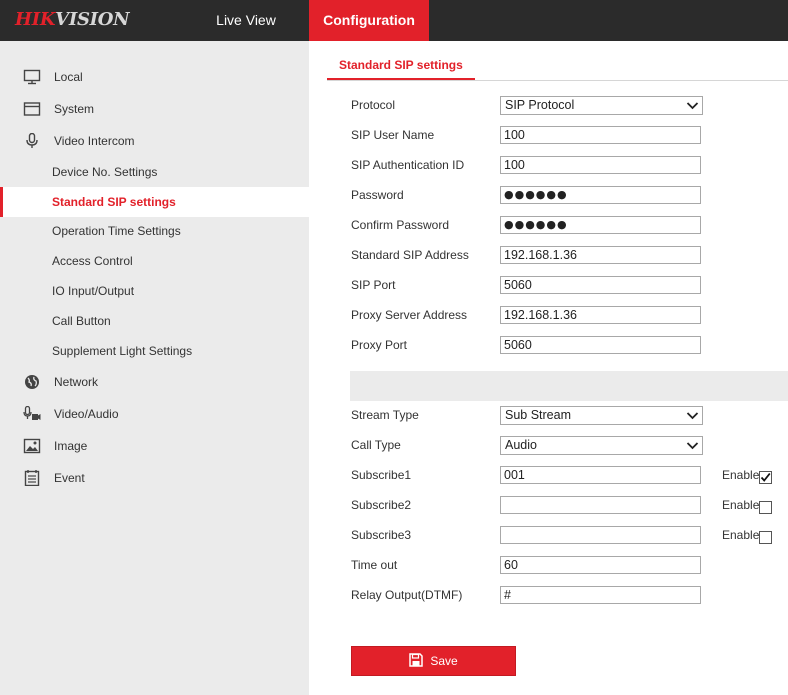 The image size is (788, 695). Describe the element at coordinates (376, 445) in the screenshot. I see `call-type-label: Call Type` at that location.